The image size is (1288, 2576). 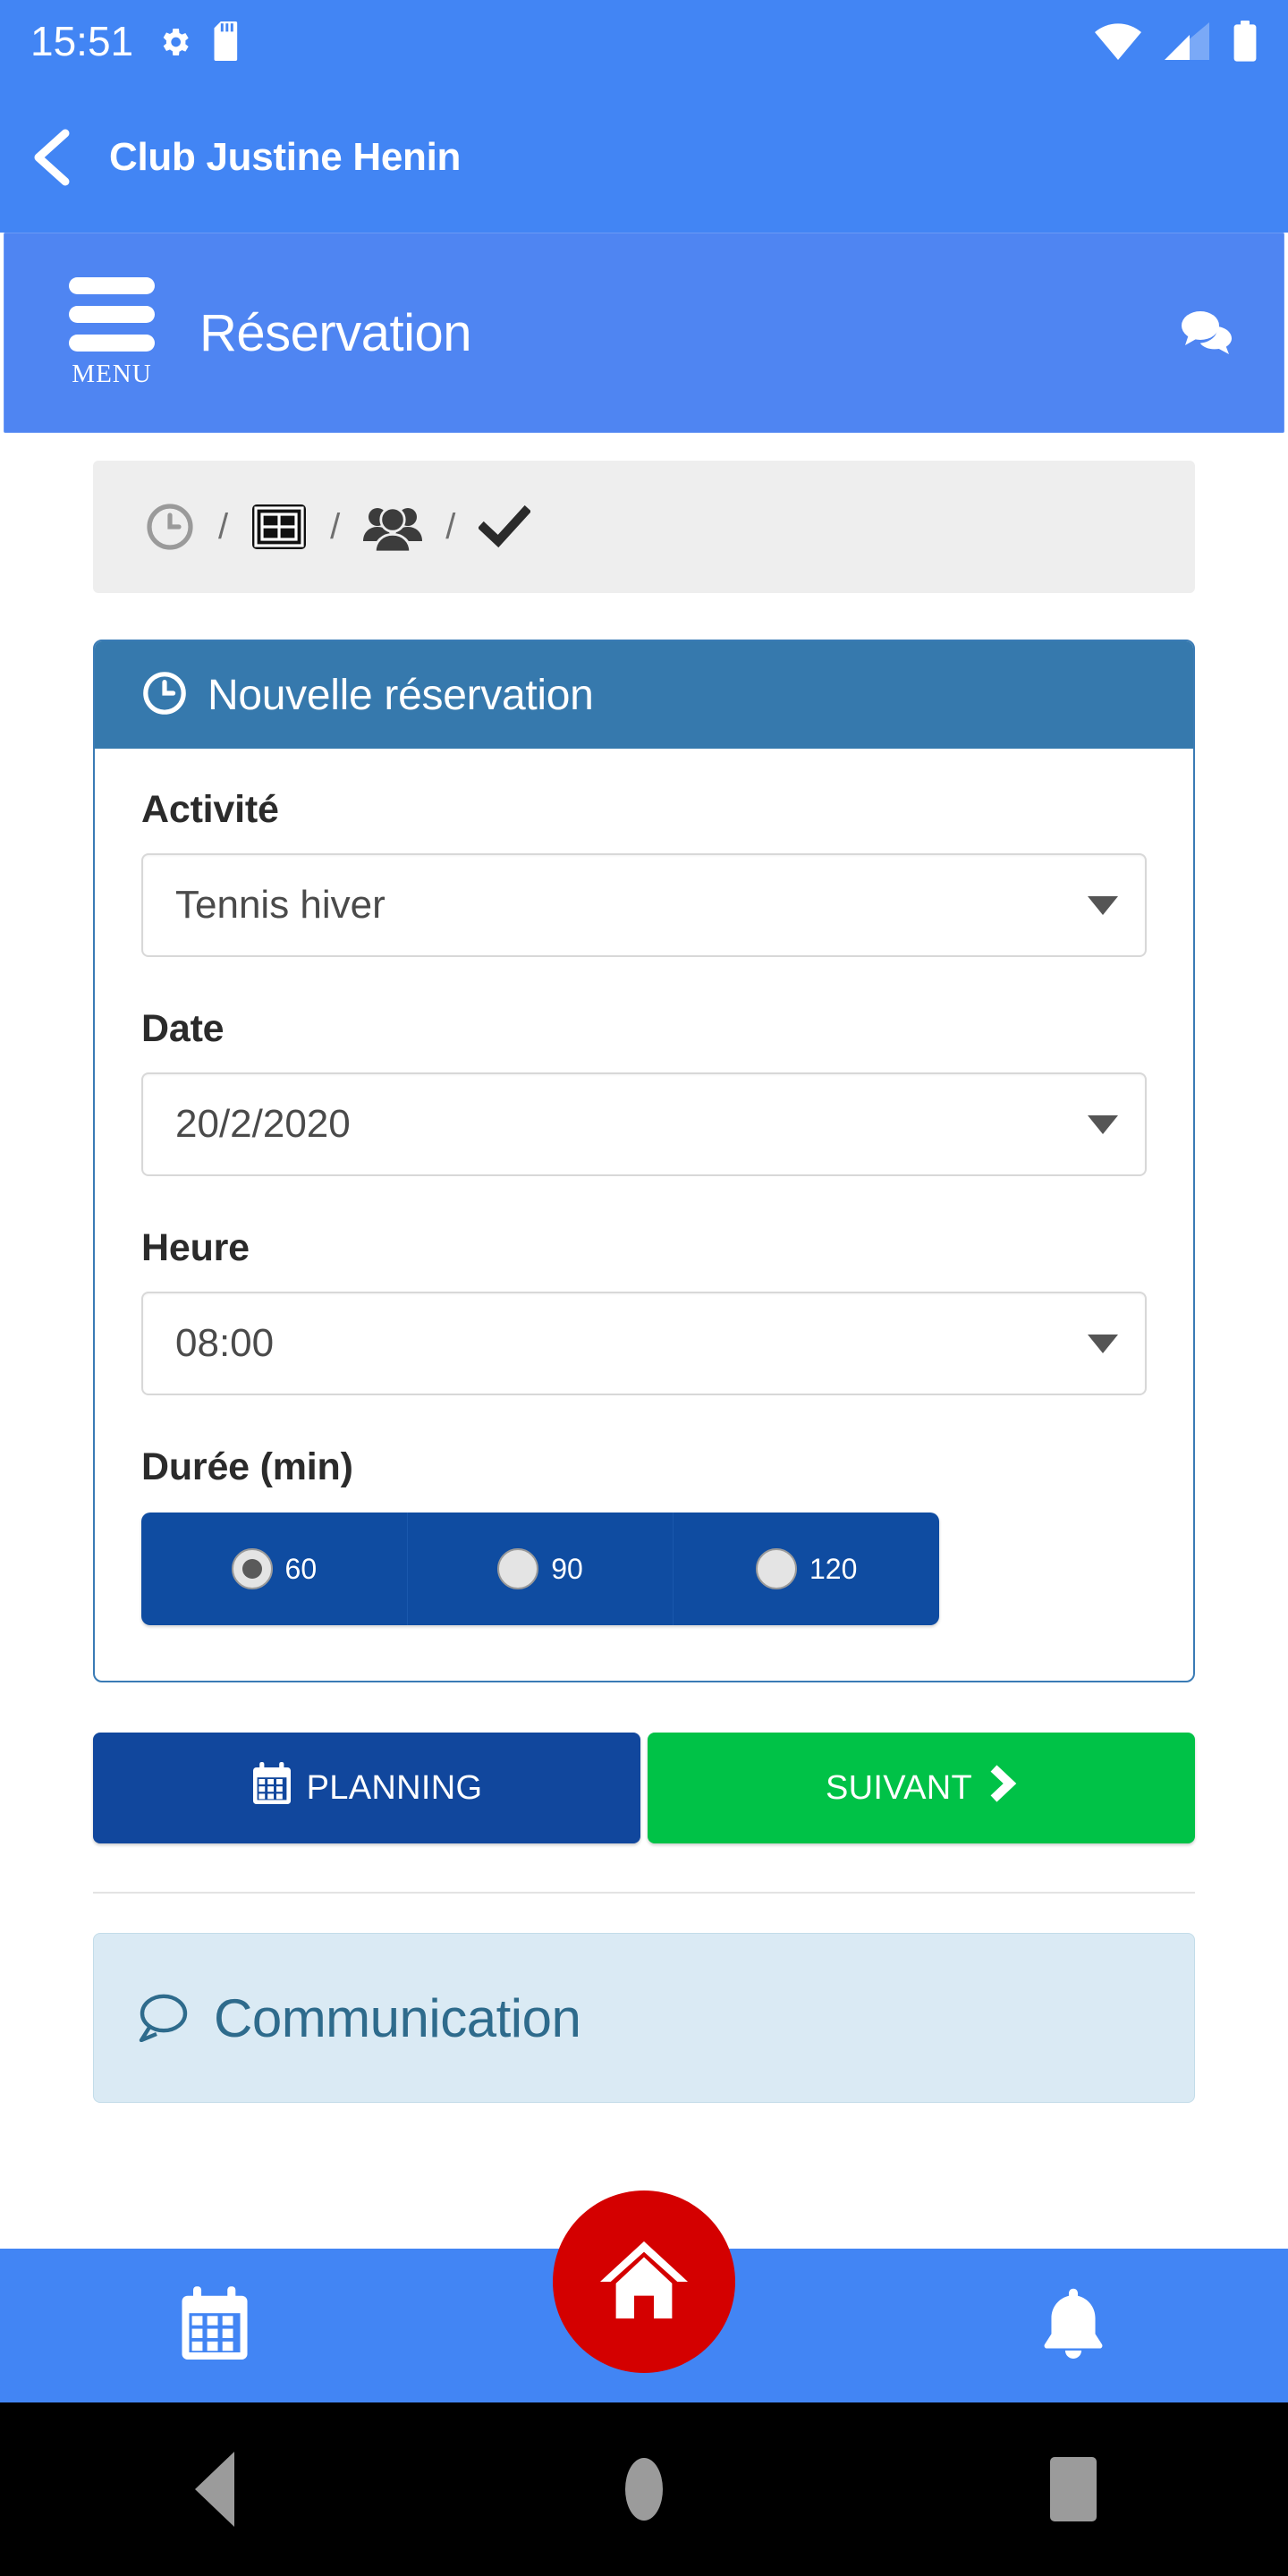 I want to click on duration-option-90: 90, so click(x=540, y=1569).